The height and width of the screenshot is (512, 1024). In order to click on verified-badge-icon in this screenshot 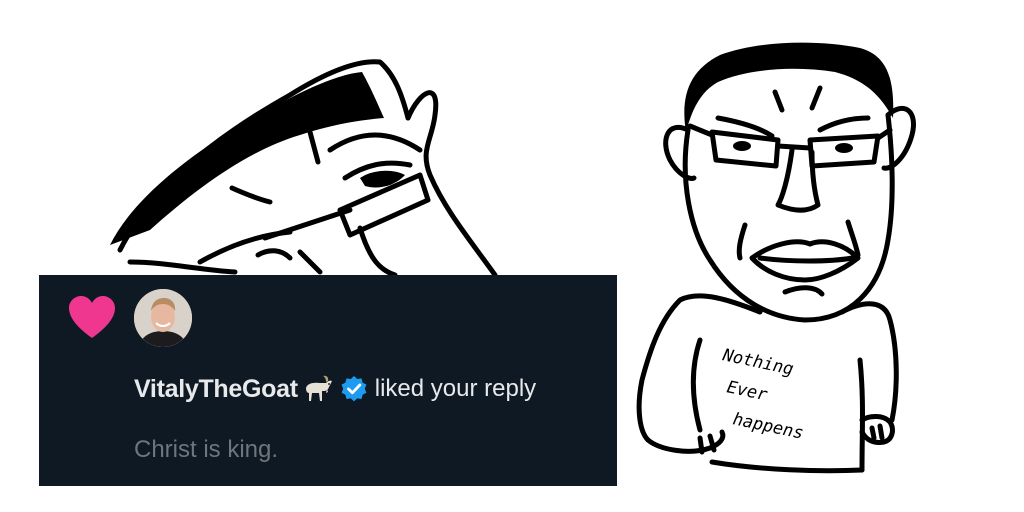, I will do `click(354, 389)`.